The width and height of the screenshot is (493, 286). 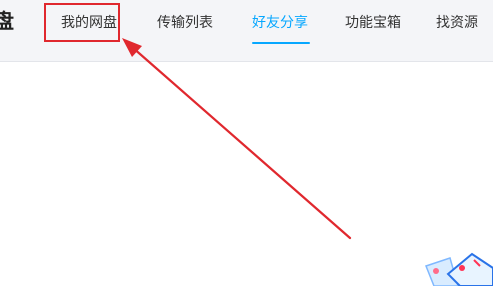 What do you see at coordinates (280, 23) in the screenshot?
I see `tab-friend-share: 好友分享` at bounding box center [280, 23].